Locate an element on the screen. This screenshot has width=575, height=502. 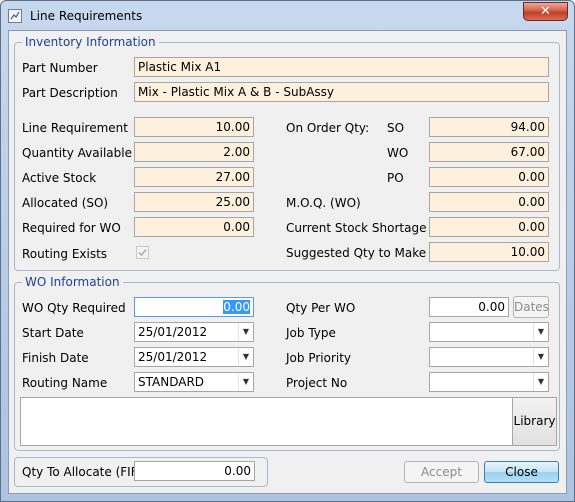
wo-qty-required-value: 0.00 is located at coordinates (236, 307).